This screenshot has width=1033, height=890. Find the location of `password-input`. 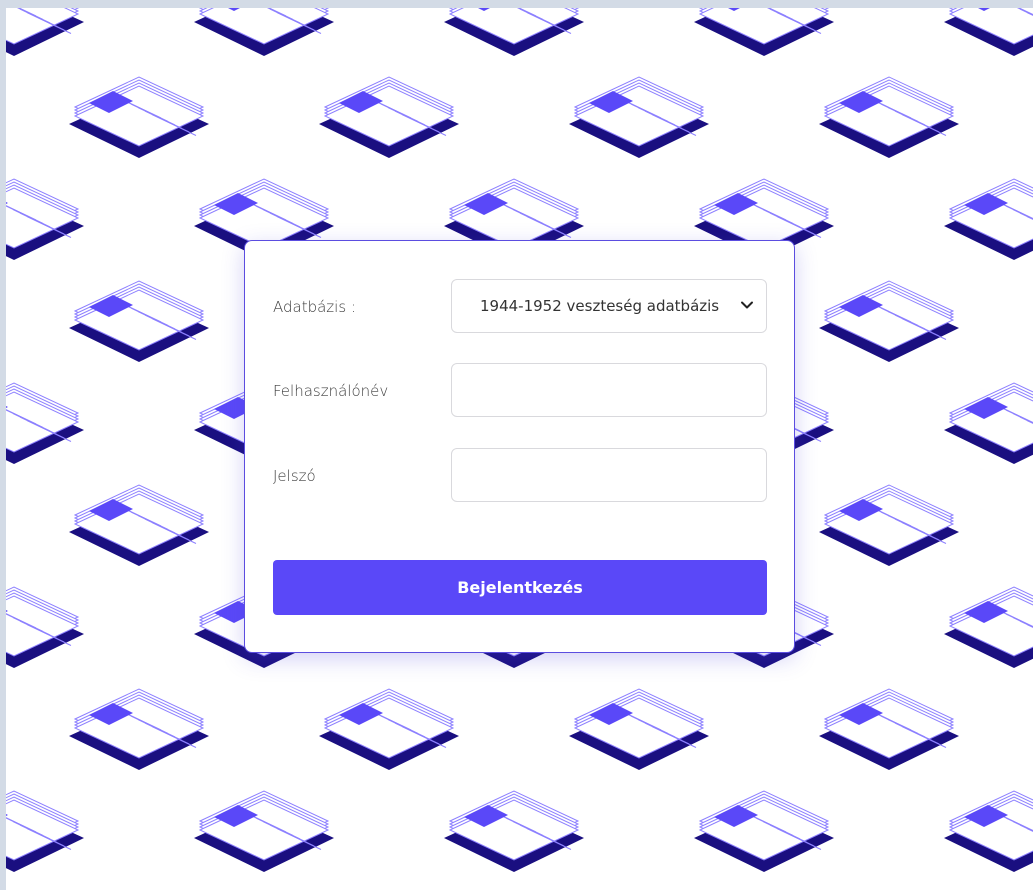

password-input is located at coordinates (609, 475).